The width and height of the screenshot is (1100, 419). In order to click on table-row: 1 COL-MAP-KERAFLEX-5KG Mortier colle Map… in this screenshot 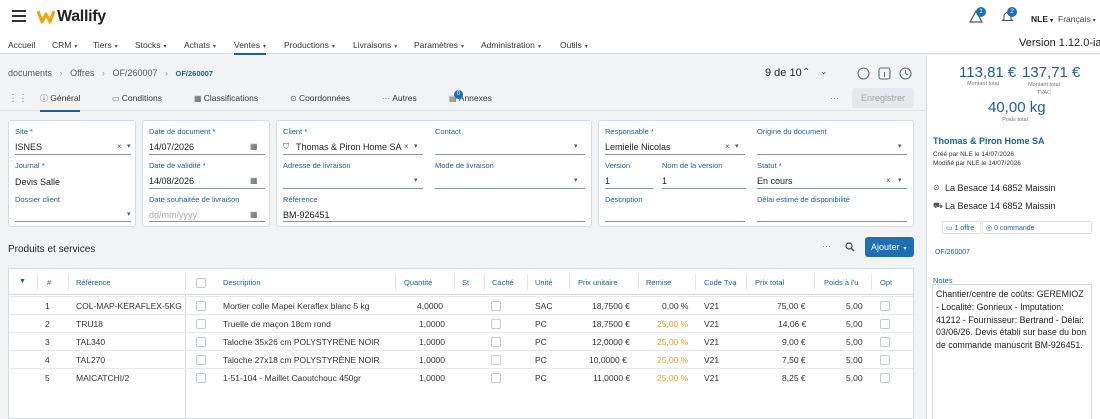, I will do `click(461, 305)`.